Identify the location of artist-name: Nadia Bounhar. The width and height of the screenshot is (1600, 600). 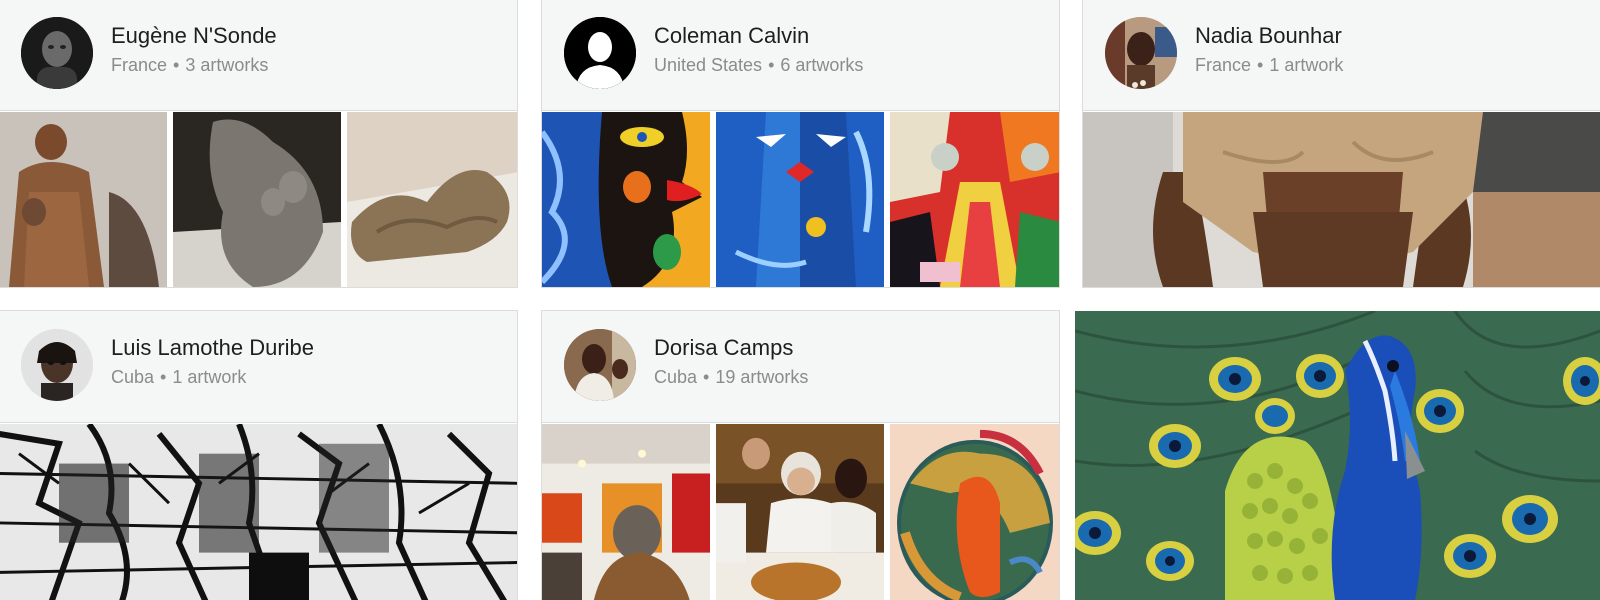
(1268, 36).